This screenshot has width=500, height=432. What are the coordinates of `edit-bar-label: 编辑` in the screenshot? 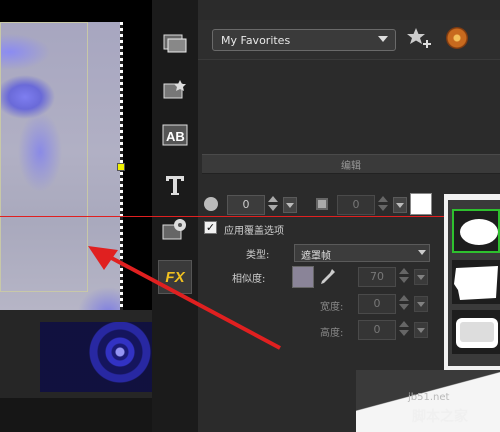 It's located at (351, 166).